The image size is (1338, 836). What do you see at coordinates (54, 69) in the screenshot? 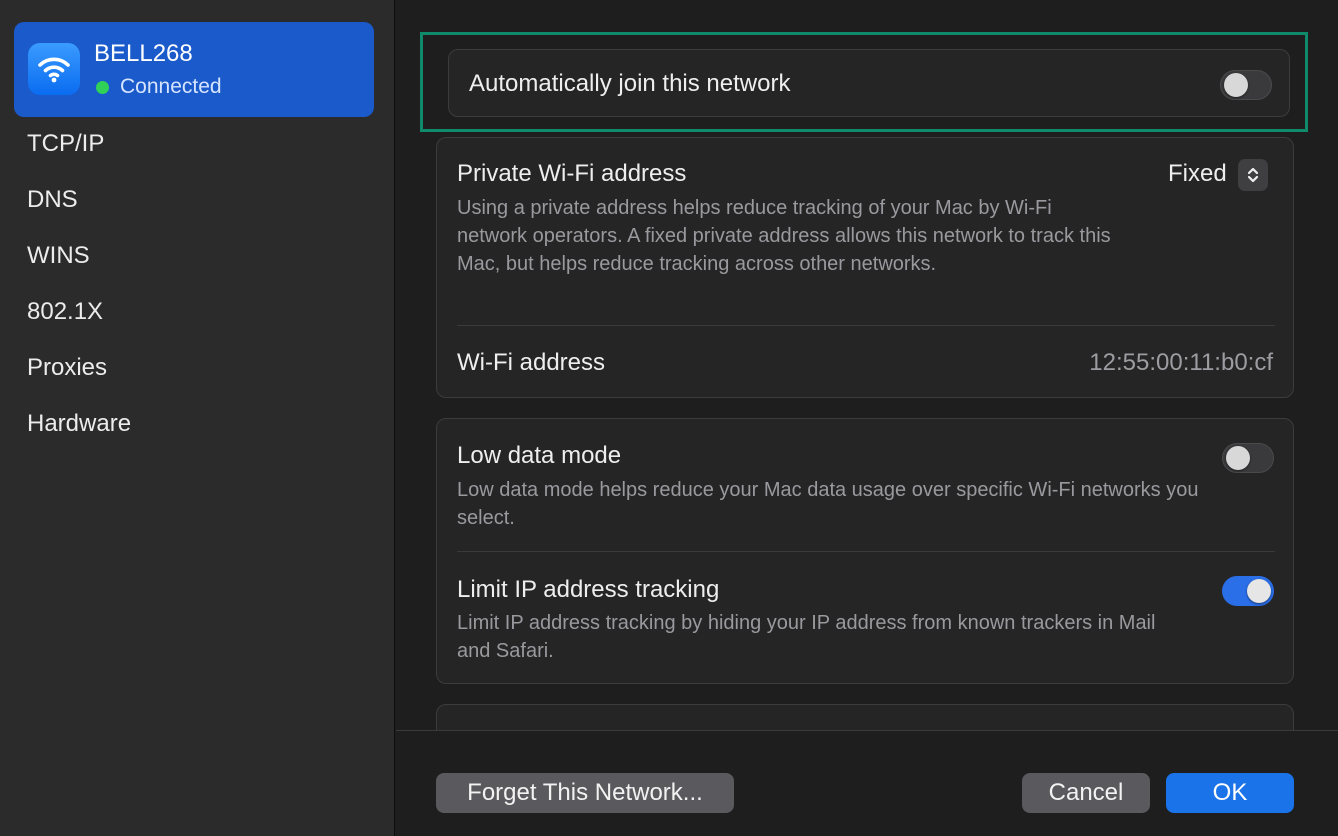
I see `wifi-icon` at bounding box center [54, 69].